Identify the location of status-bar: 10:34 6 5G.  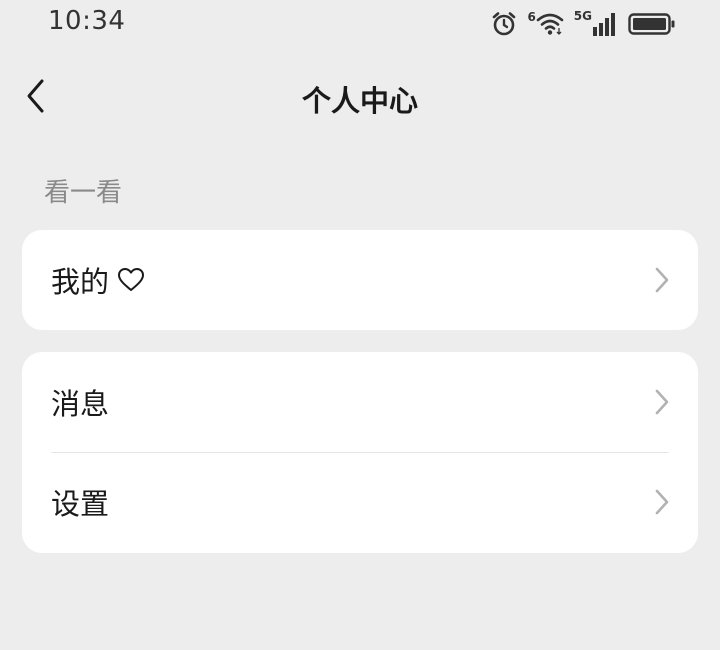
(360, 24).